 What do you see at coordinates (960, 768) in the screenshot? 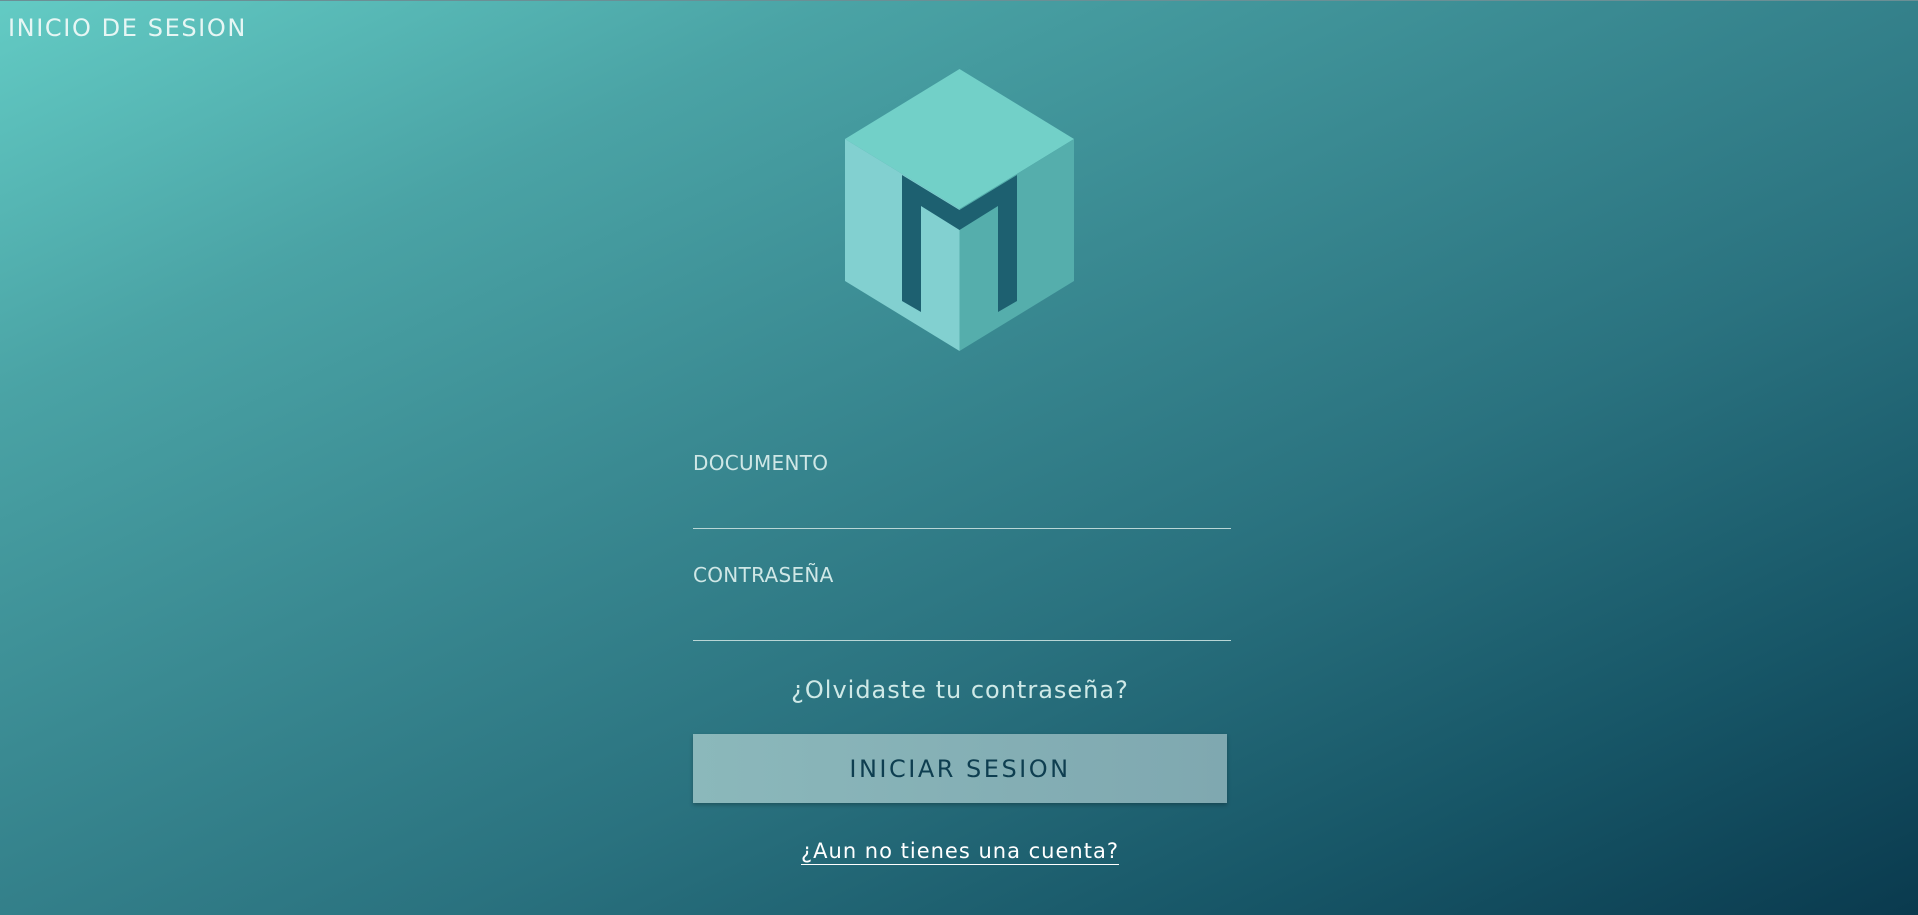
I see `login-button: INICIAR SESION` at bounding box center [960, 768].